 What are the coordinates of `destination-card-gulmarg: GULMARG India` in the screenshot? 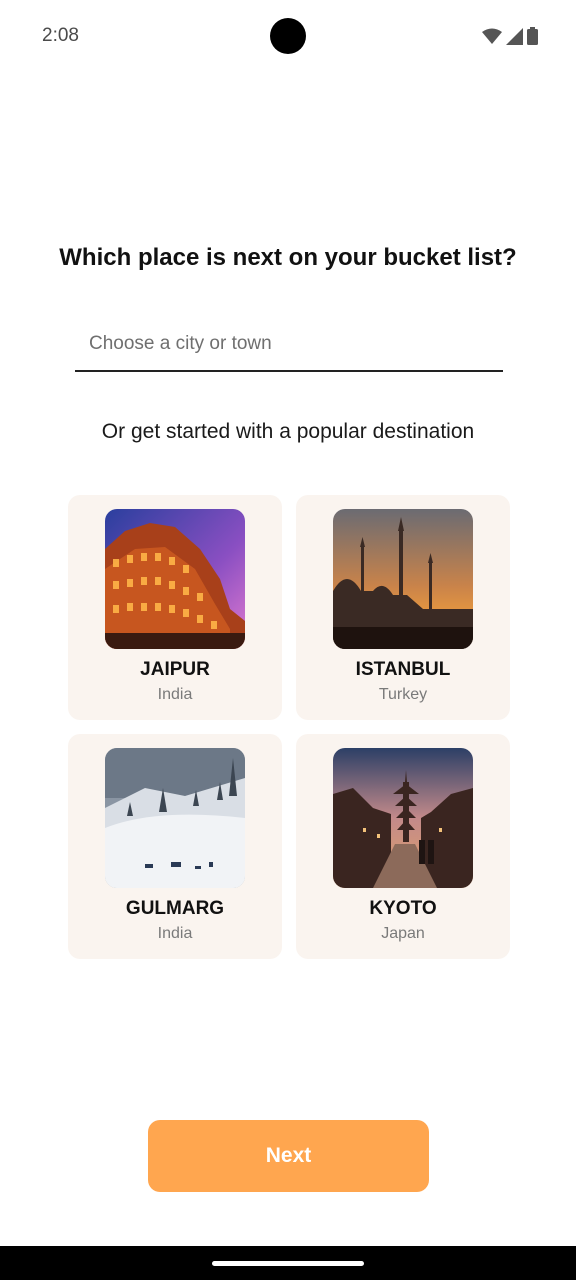 It's located at (175, 846).